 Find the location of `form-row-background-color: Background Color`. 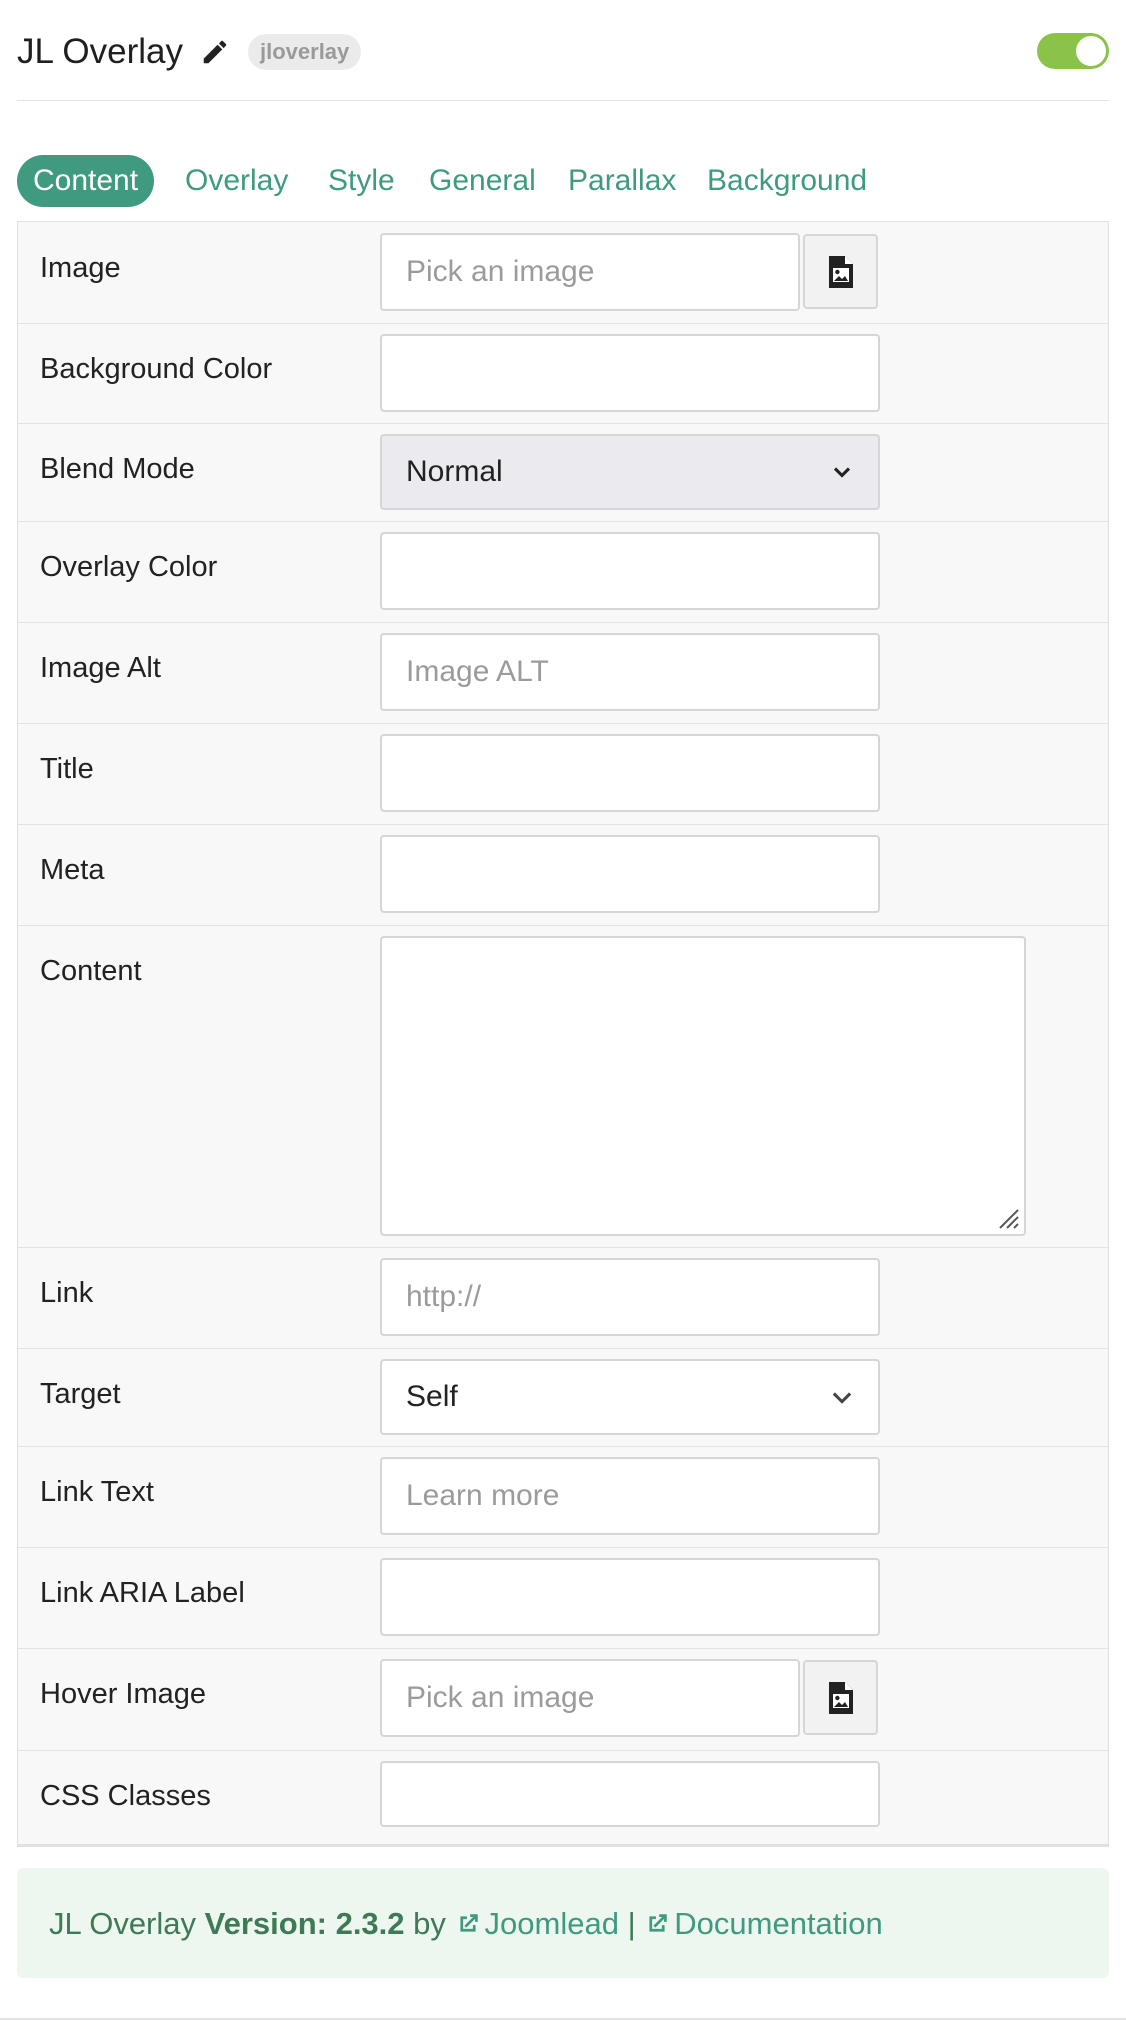

form-row-background-color: Background Color is located at coordinates (563, 373).